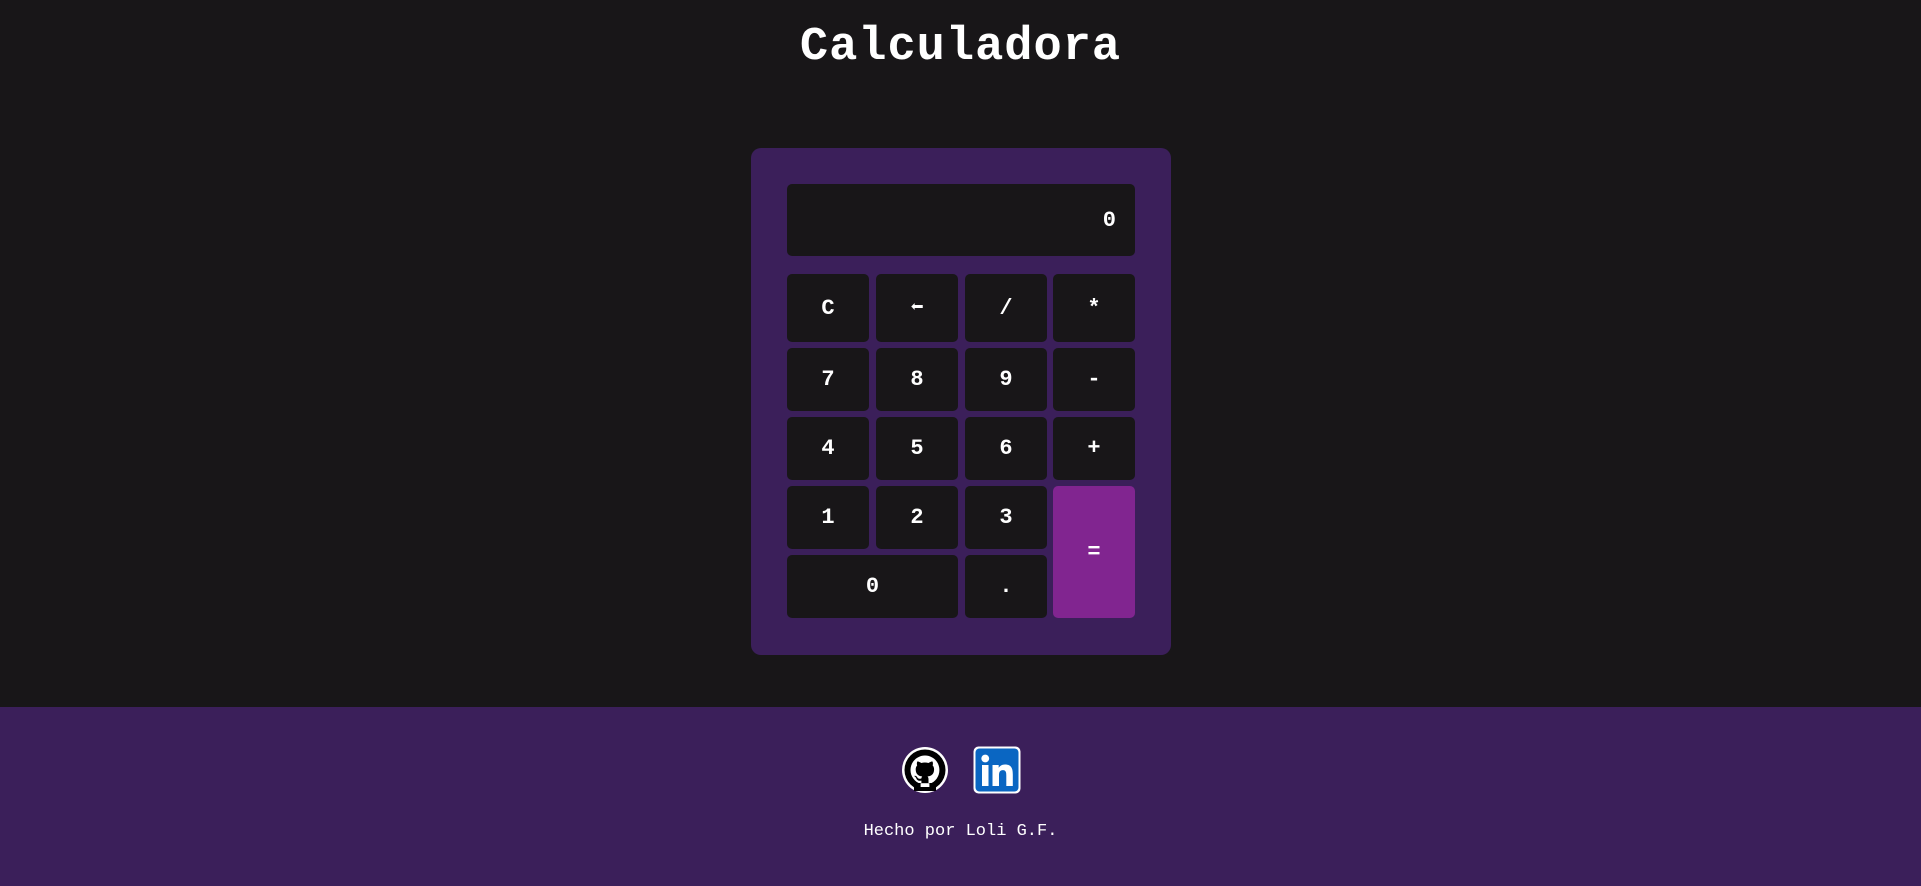 The height and width of the screenshot is (886, 1921). I want to click on multiply-button: *, so click(1094, 308).